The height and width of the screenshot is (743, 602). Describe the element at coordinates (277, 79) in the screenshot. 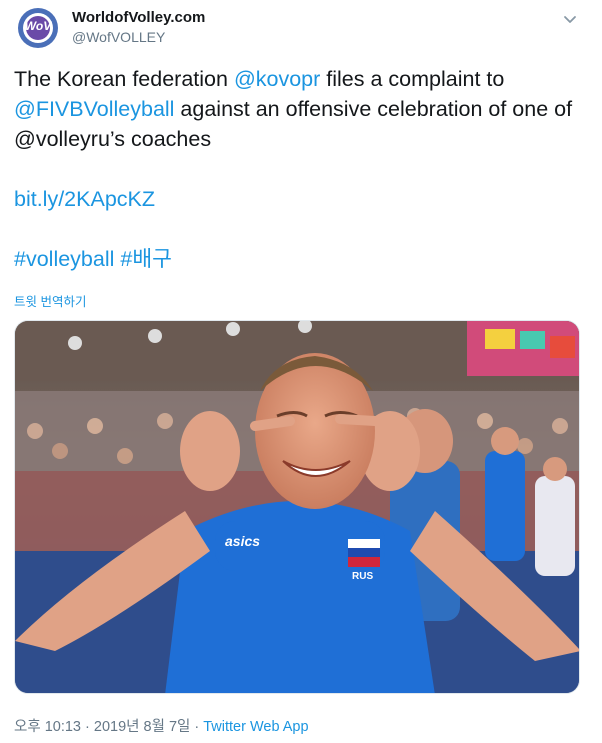

I see `mention-kovopr: @kovopr` at that location.